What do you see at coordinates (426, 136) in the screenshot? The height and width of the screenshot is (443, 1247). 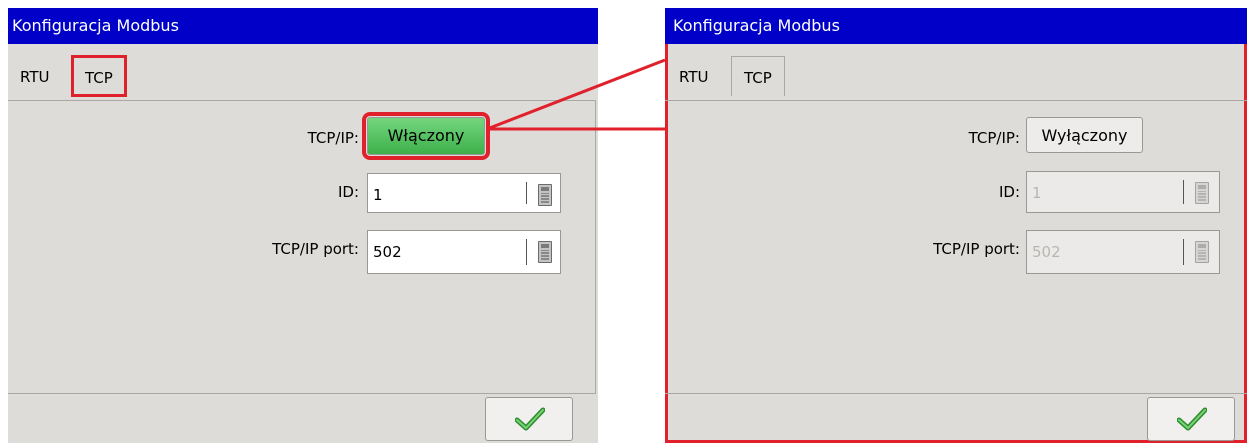 I see `tcpip-toggle-button: Włączony` at bounding box center [426, 136].